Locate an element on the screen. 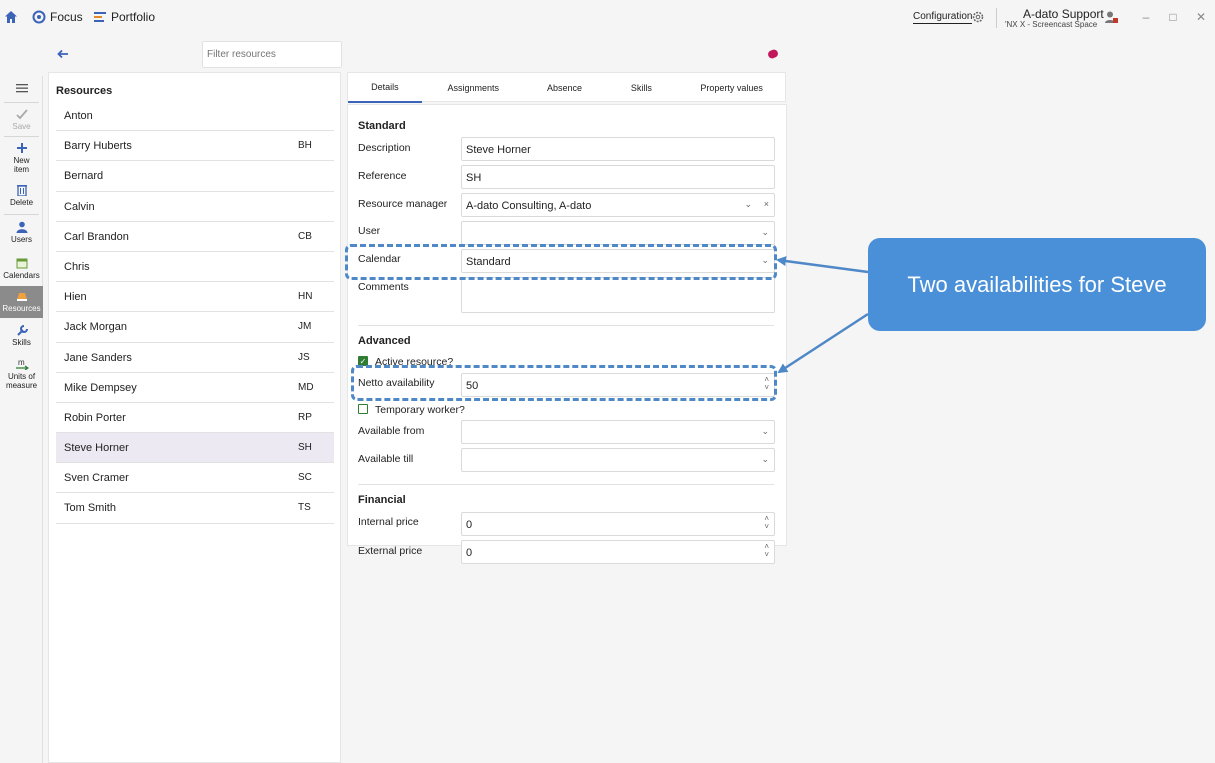 Image resolution: width=1215 pixels, height=763 pixels. external-price-label: External price is located at coordinates (390, 551).